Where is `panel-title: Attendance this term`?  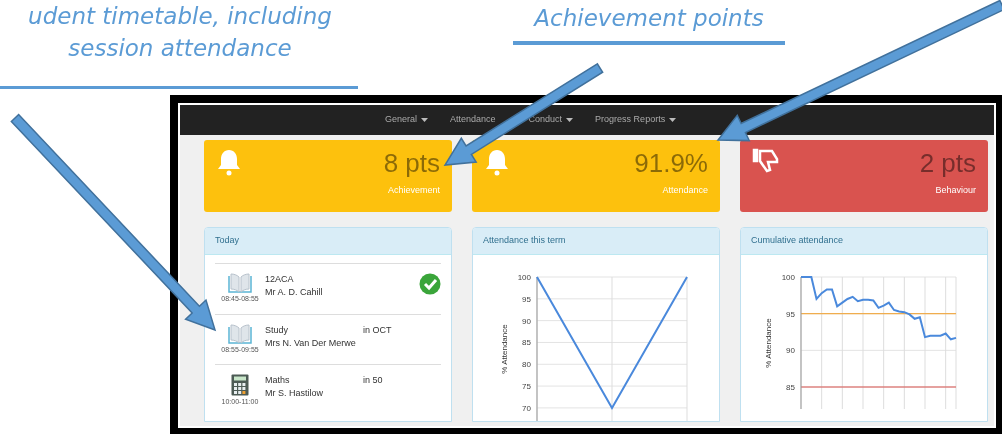
panel-title: Attendance this term is located at coordinates (524, 241).